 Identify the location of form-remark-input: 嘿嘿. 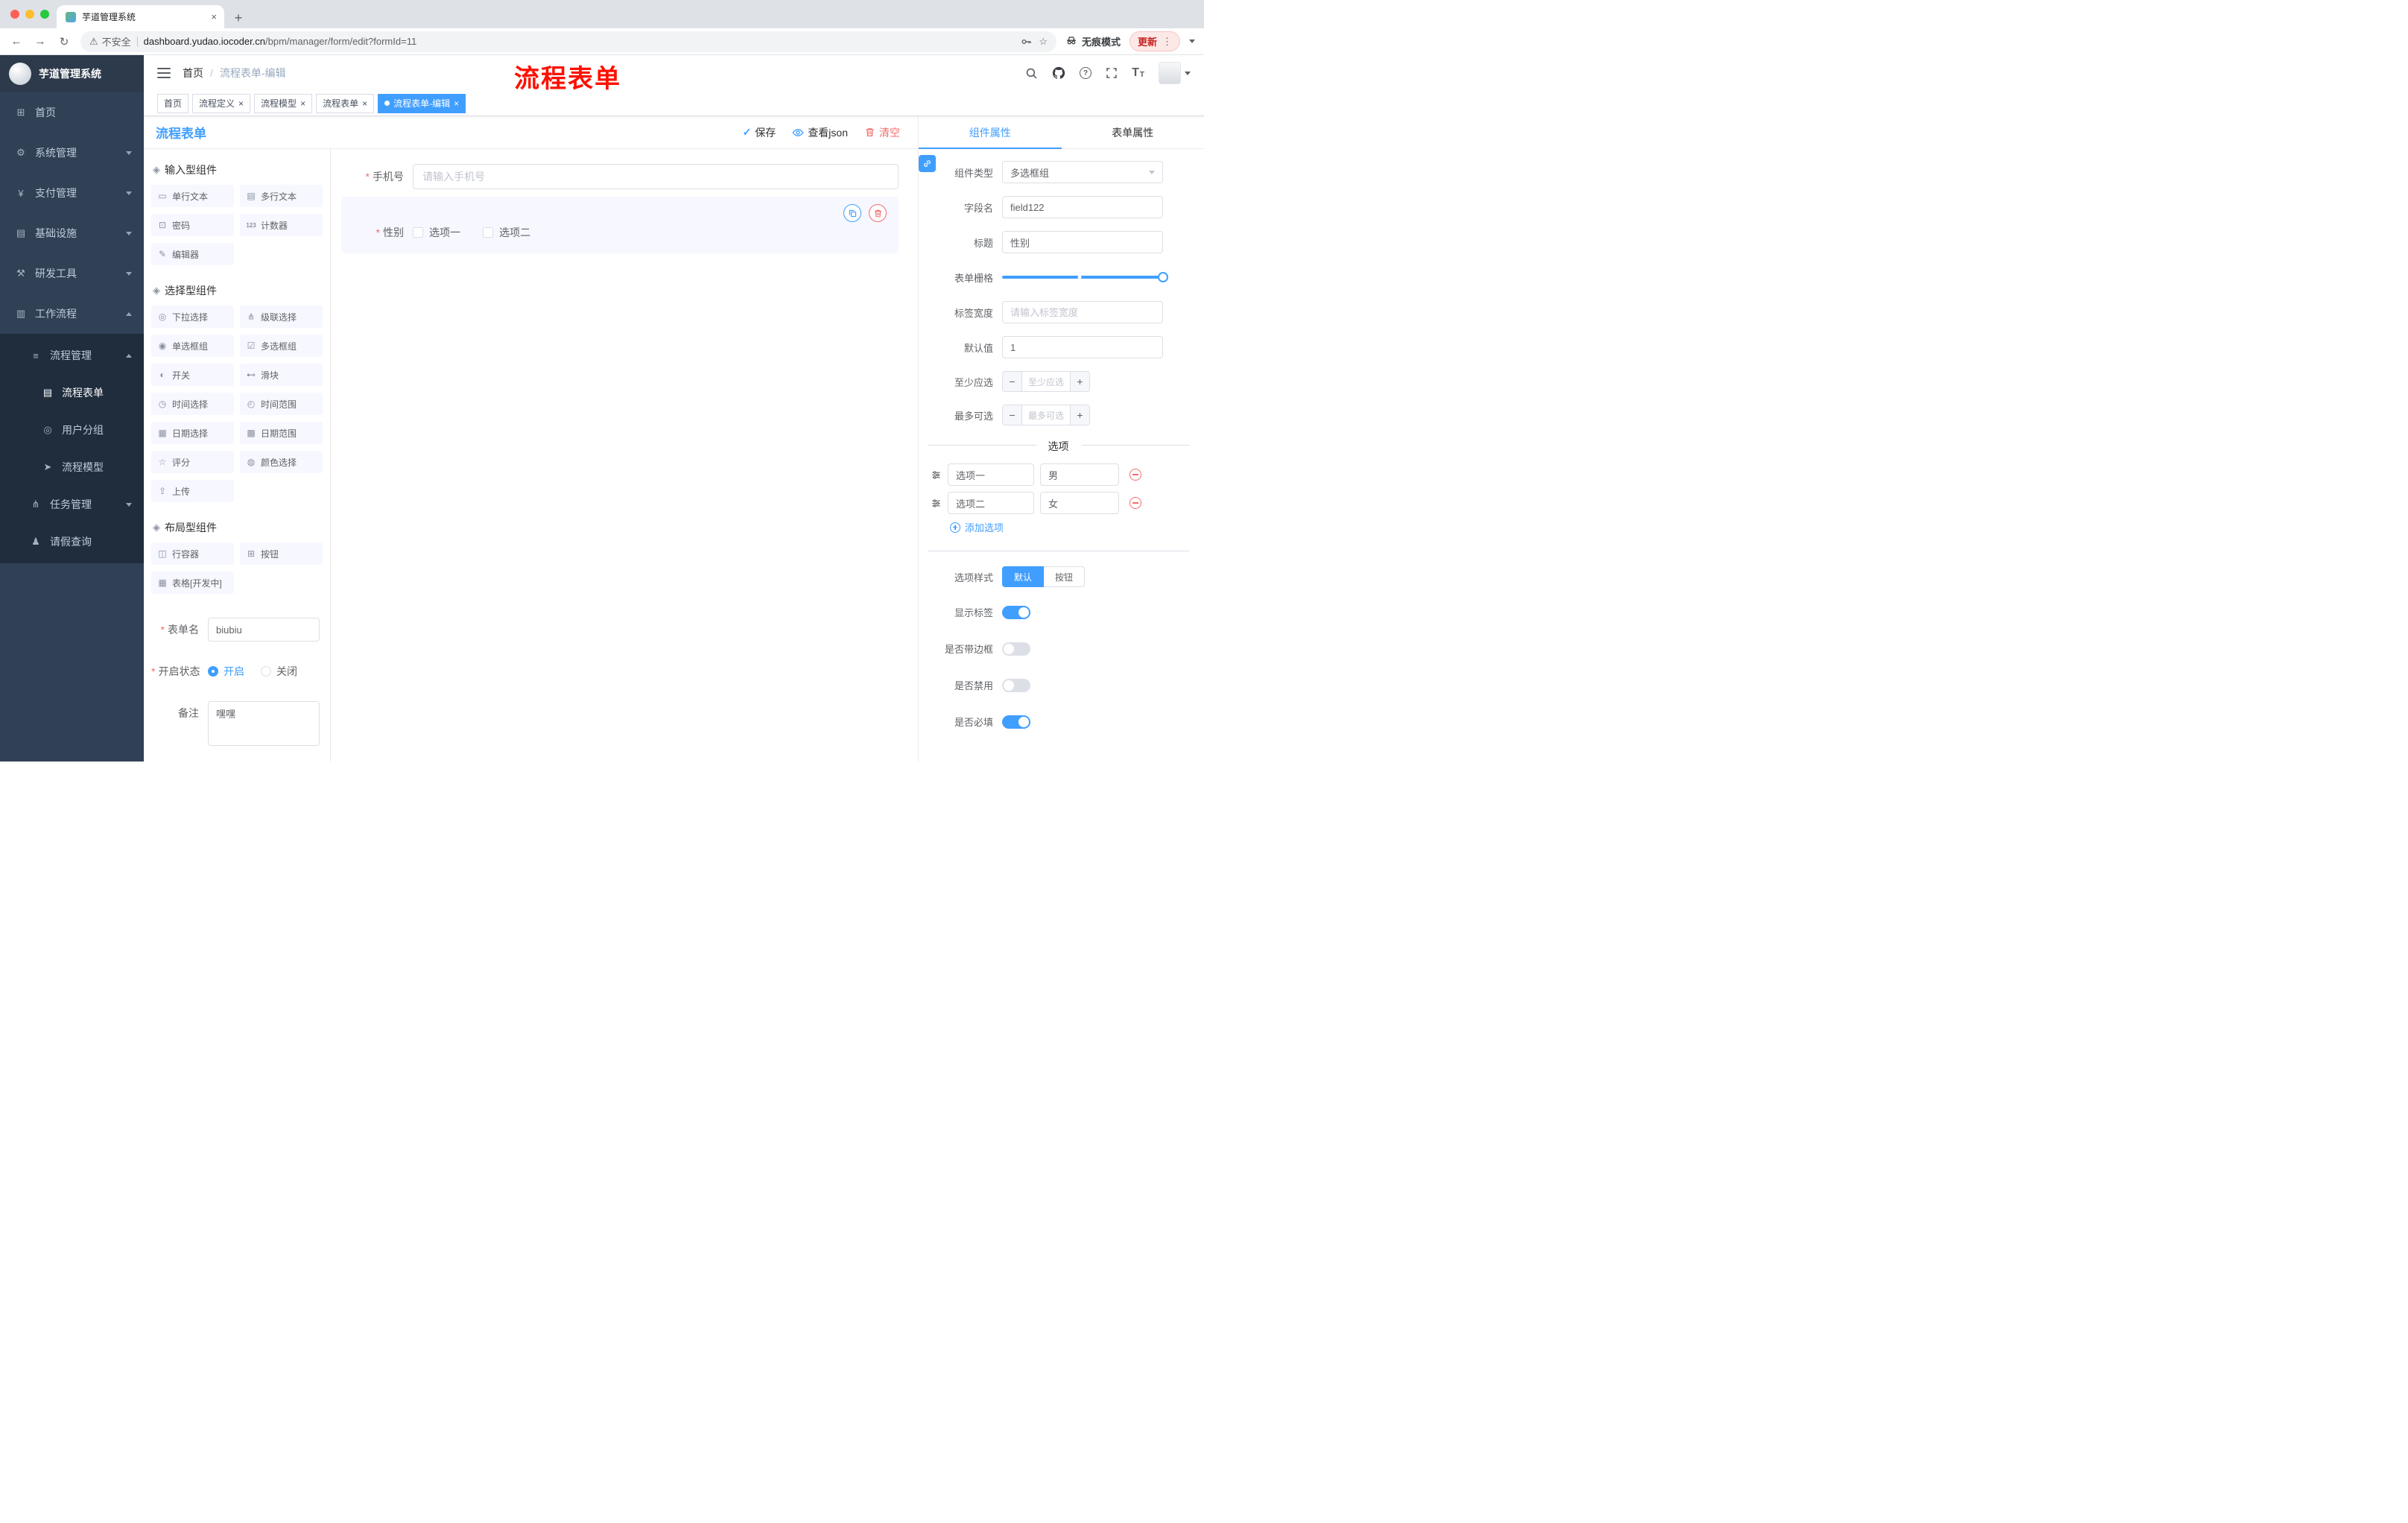
(264, 724).